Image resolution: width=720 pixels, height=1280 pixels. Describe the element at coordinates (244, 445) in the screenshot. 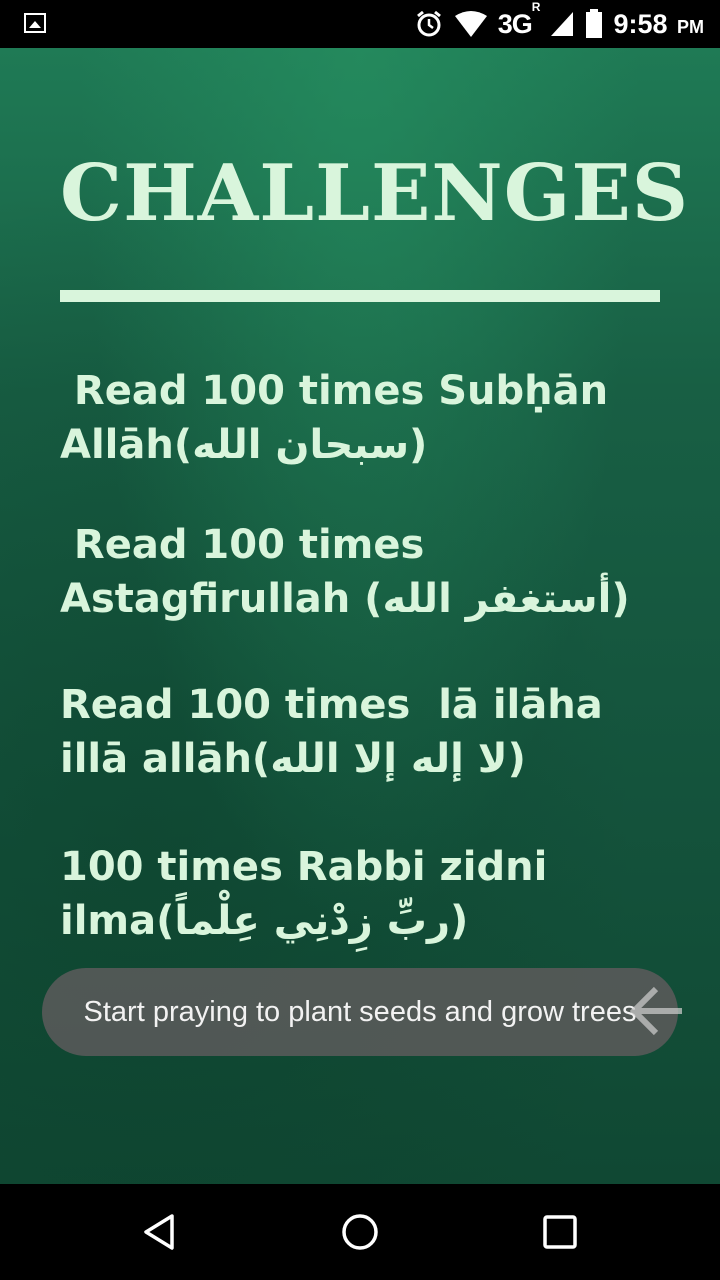

I see `challenge-line: Allāh(سبحان الله)` at that location.